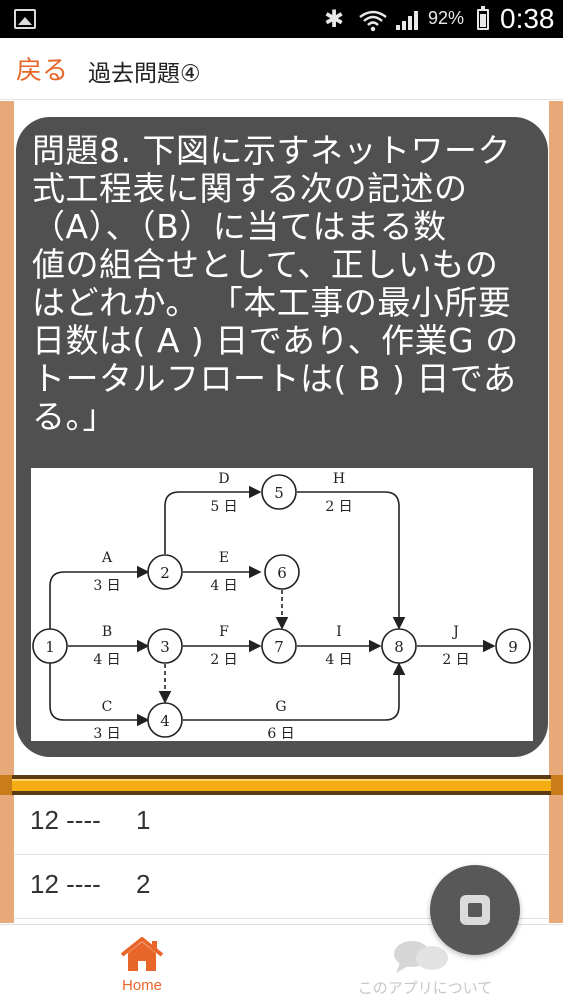  What do you see at coordinates (107, 632) in the screenshot?
I see `activity-name: B` at bounding box center [107, 632].